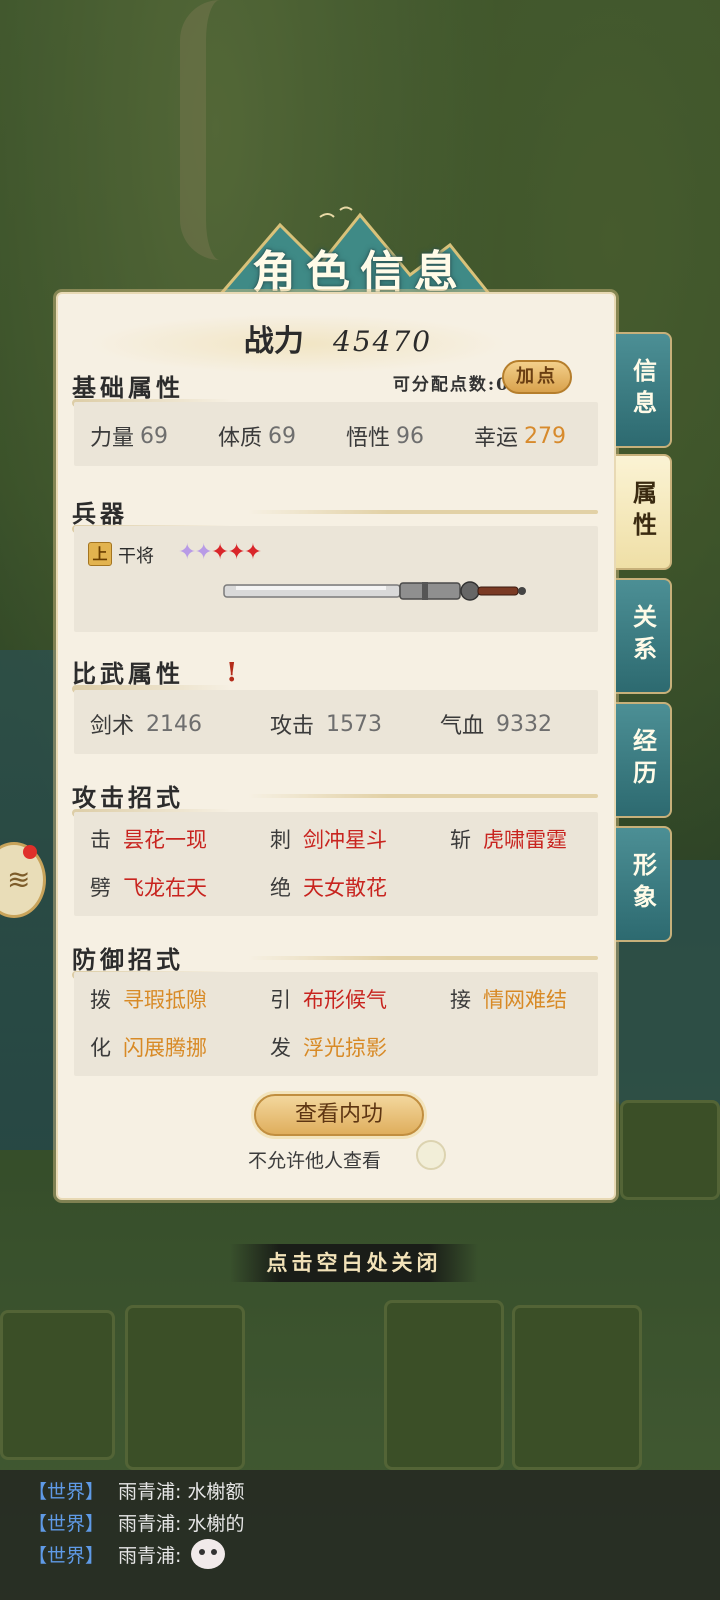  I want to click on move-key: 引, so click(280, 1000).